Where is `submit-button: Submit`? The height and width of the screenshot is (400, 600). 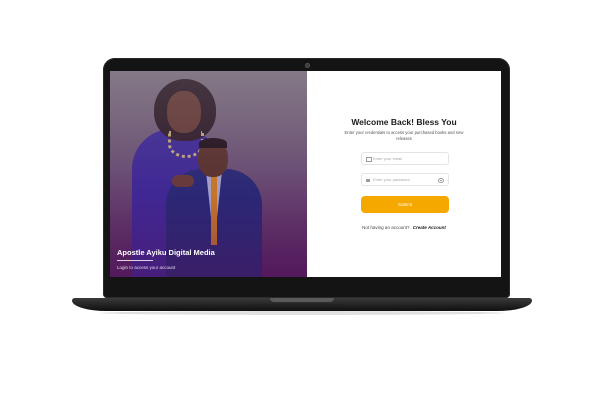 submit-button: Submit is located at coordinates (405, 204).